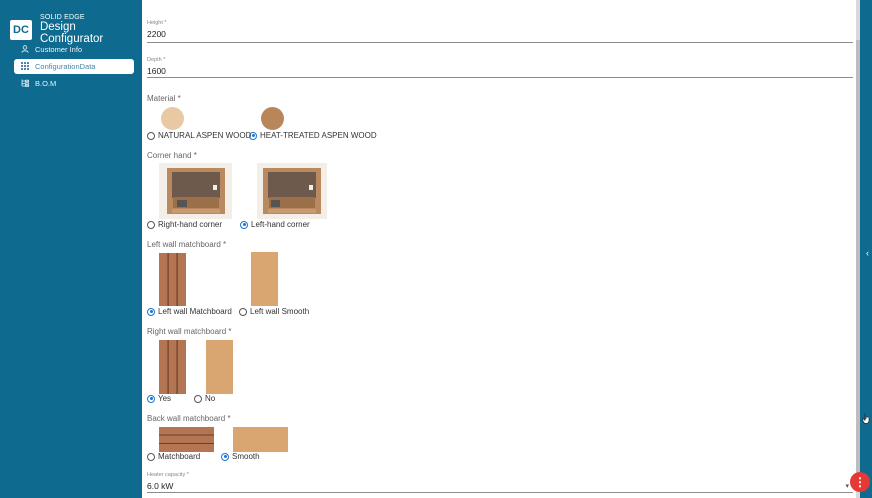 Image resolution: width=872 pixels, height=498 pixels. What do you see at coordinates (24, 84) in the screenshot?
I see `tree-icon` at bounding box center [24, 84].